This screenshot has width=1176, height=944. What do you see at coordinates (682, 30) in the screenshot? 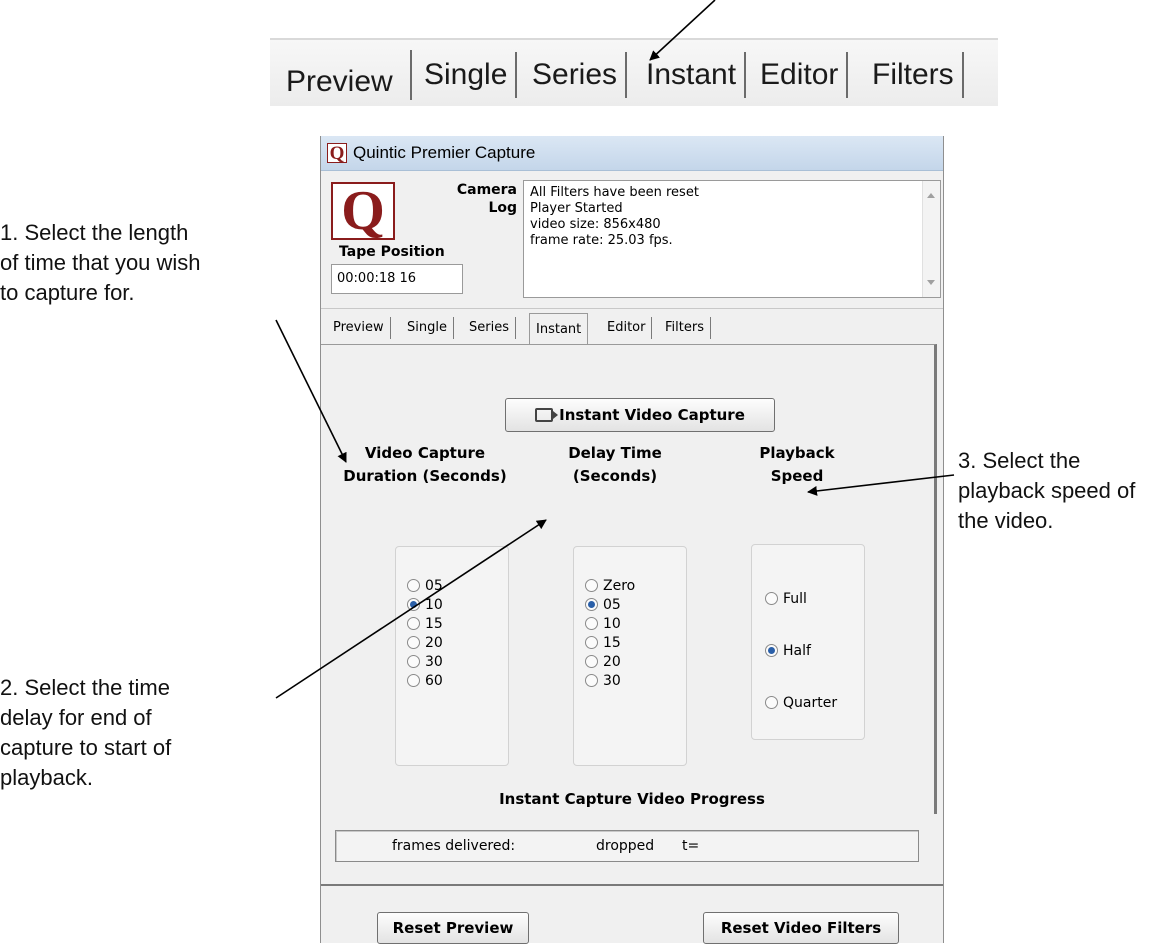
I see `arrow-to-instant-tab` at bounding box center [682, 30].